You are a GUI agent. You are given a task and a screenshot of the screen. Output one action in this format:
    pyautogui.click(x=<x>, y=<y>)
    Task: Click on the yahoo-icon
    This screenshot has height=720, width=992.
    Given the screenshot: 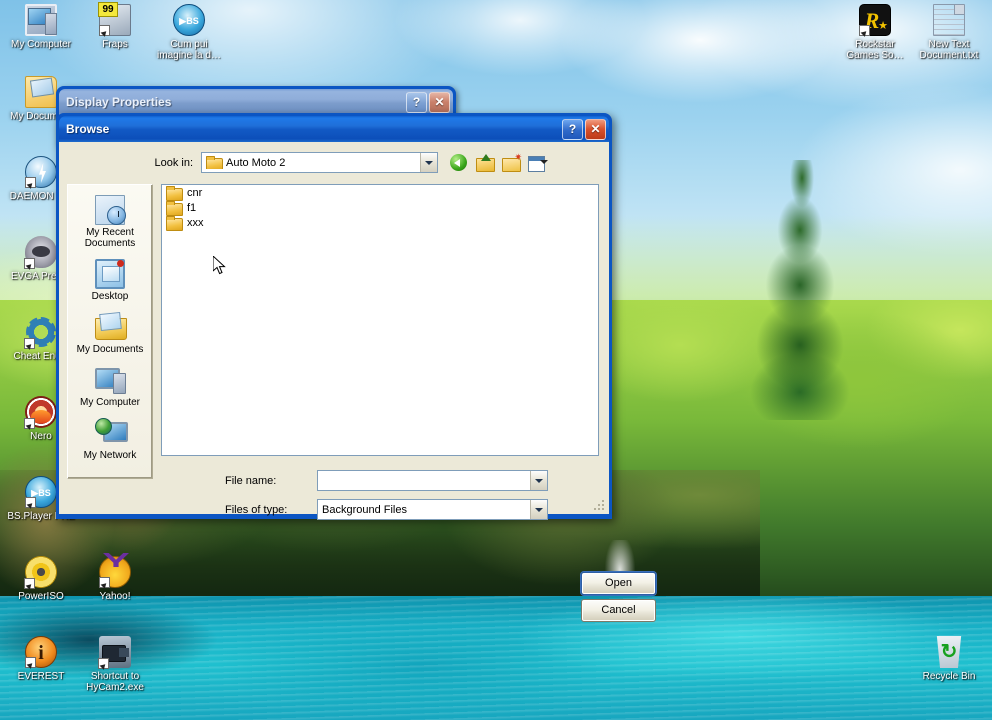 What is the action you would take?
    pyautogui.click(x=115, y=572)
    